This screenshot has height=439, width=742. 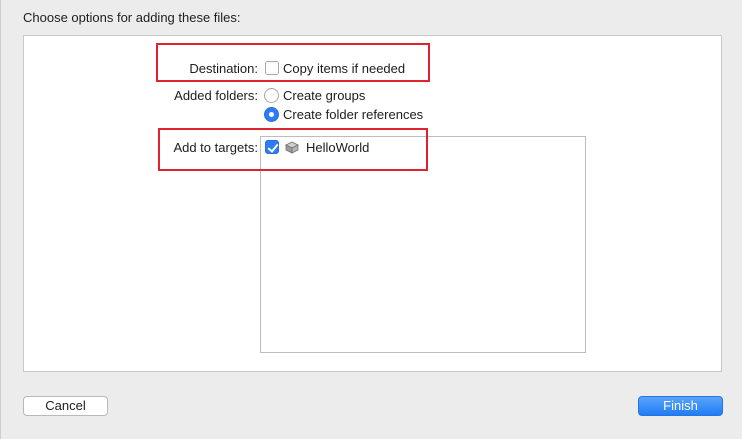 What do you see at coordinates (272, 147) in the screenshot?
I see `target-checkbox` at bounding box center [272, 147].